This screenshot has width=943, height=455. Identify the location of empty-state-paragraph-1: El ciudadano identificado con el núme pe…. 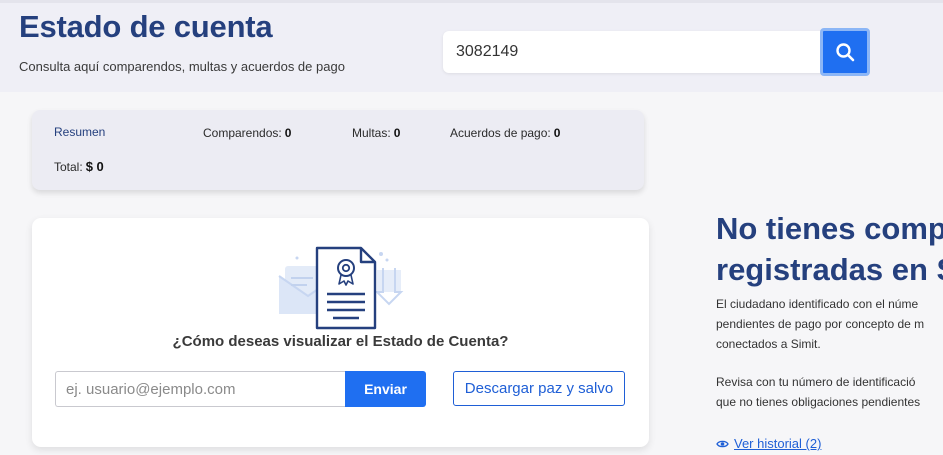
(829, 324).